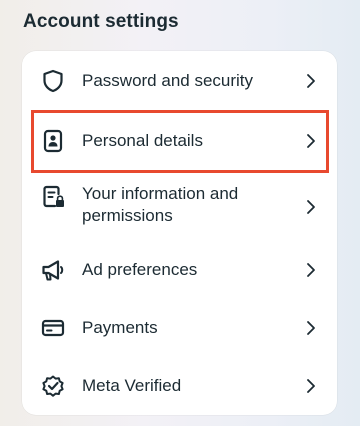  Describe the element at coordinates (160, 193) in the screenshot. I see `your-information-label-line1: Your information and` at that location.